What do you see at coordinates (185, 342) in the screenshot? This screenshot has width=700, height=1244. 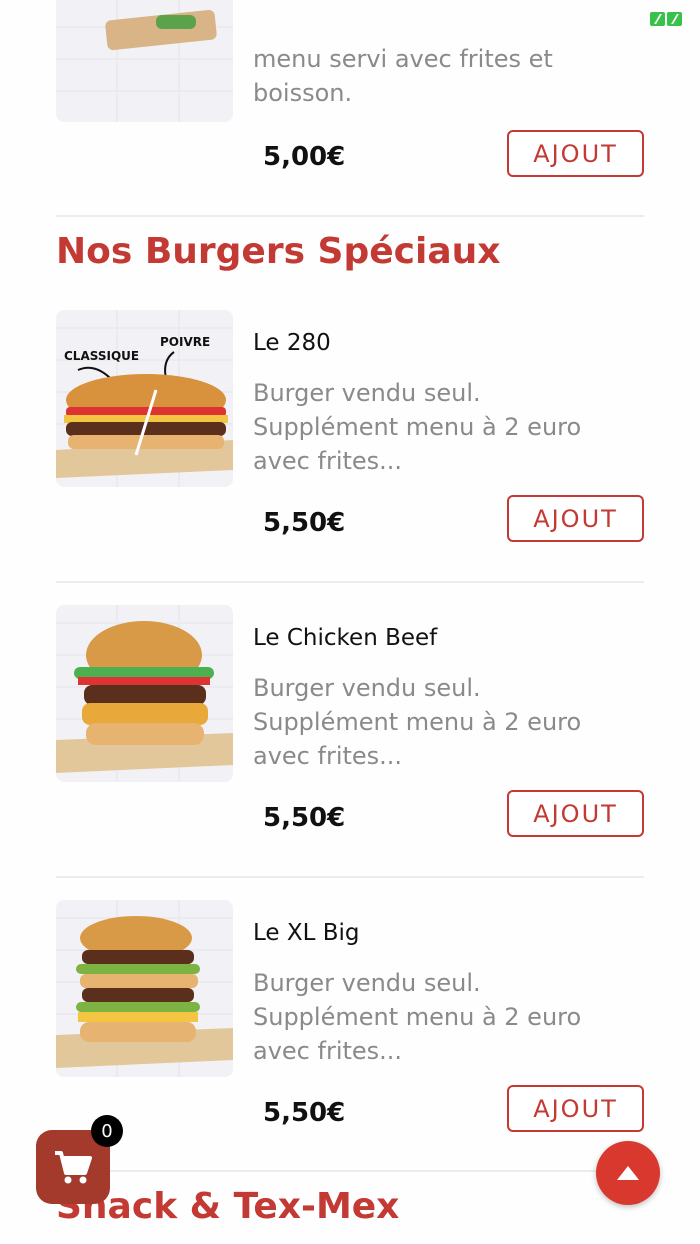 I see `label-poivre: POIVRE` at bounding box center [185, 342].